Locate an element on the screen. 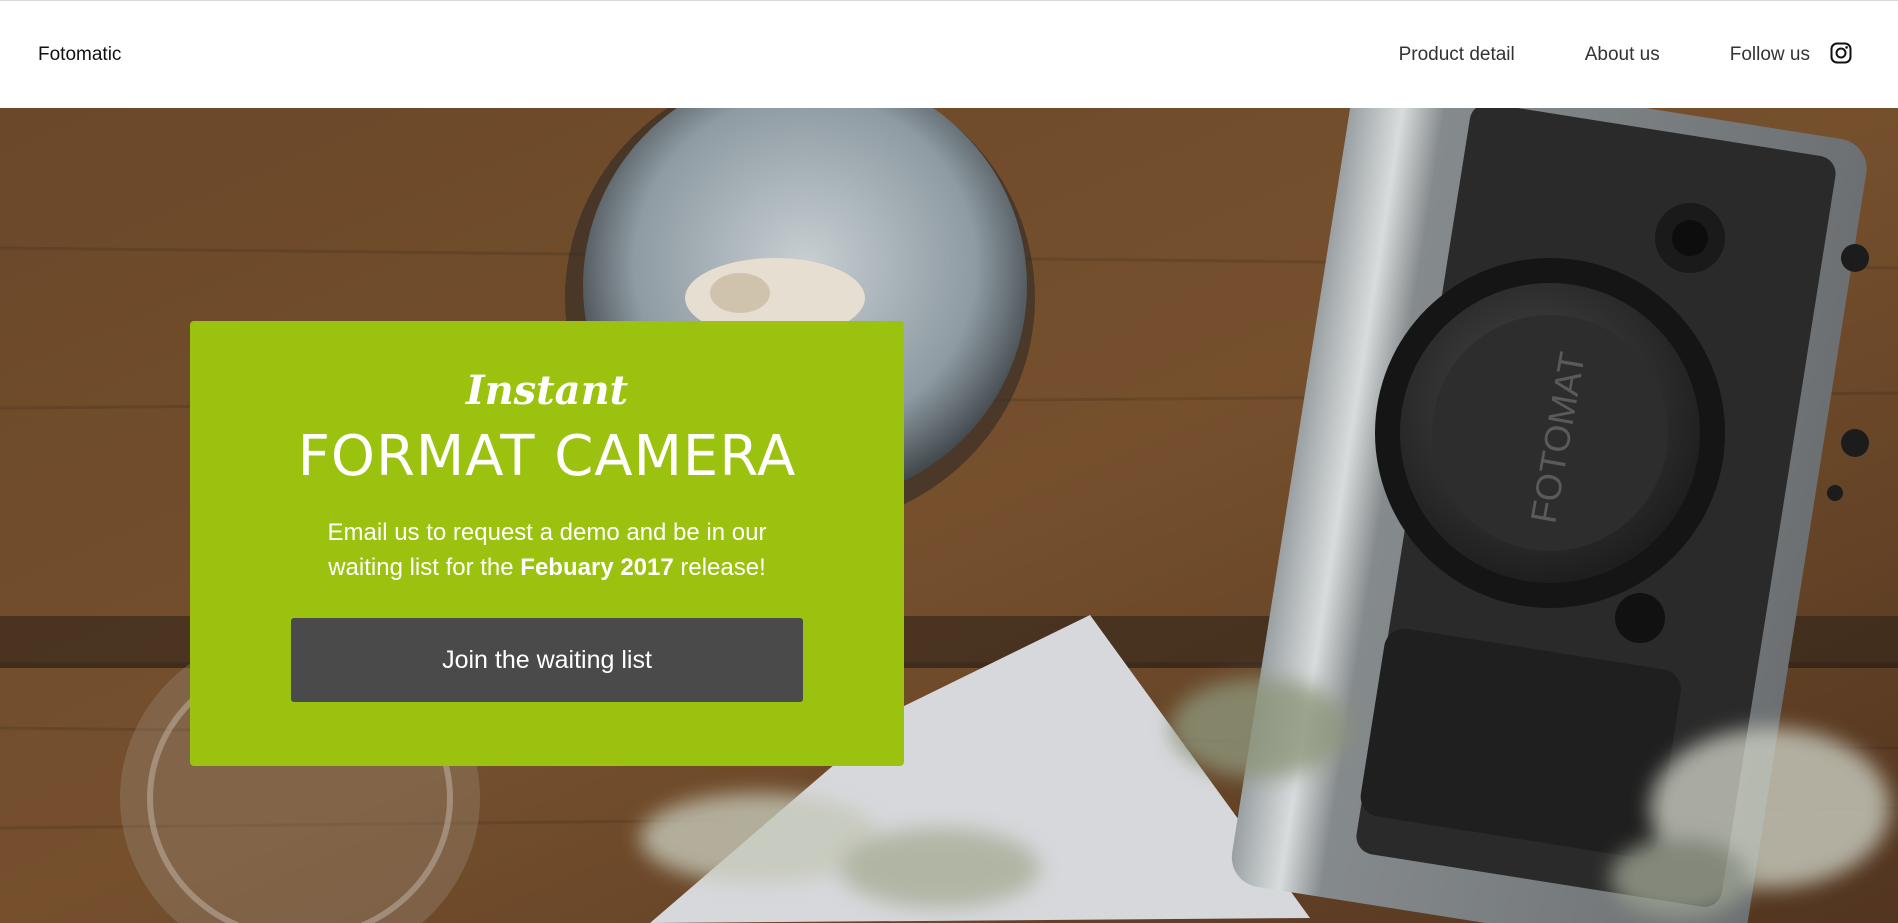 The width and height of the screenshot is (1898, 923). card-script-title: Instant is located at coordinates (547, 390).